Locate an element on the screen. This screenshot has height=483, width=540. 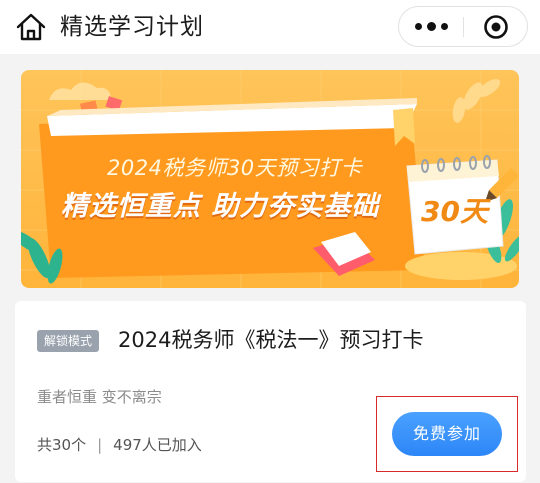
course-stats: 共30个 | 497人已加入 is located at coordinates (119, 445).